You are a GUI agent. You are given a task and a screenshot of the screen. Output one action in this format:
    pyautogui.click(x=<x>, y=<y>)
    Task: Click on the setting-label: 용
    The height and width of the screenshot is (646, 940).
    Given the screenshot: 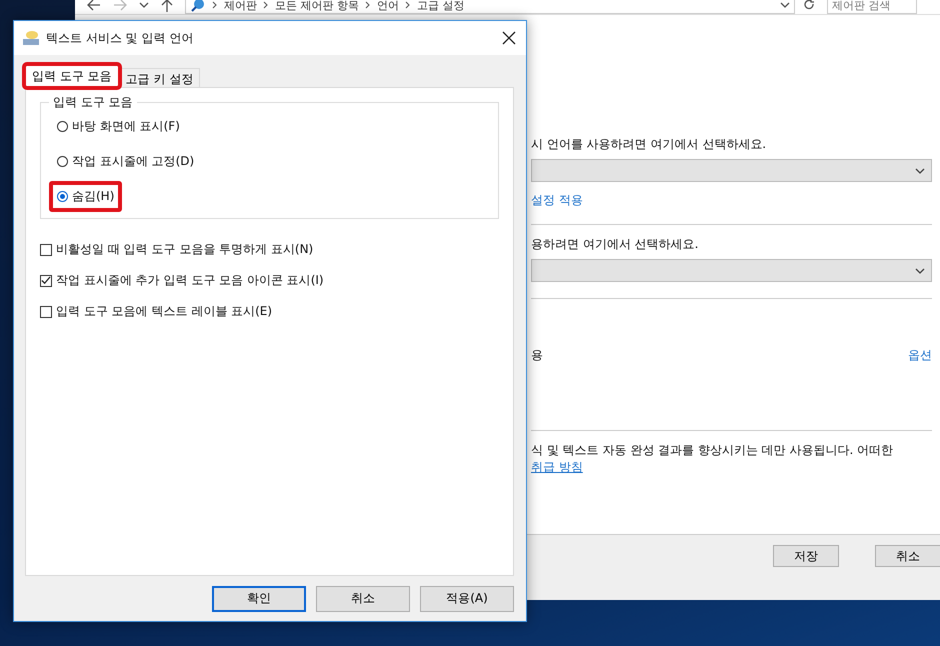 What is the action you would take?
    pyautogui.click(x=537, y=355)
    